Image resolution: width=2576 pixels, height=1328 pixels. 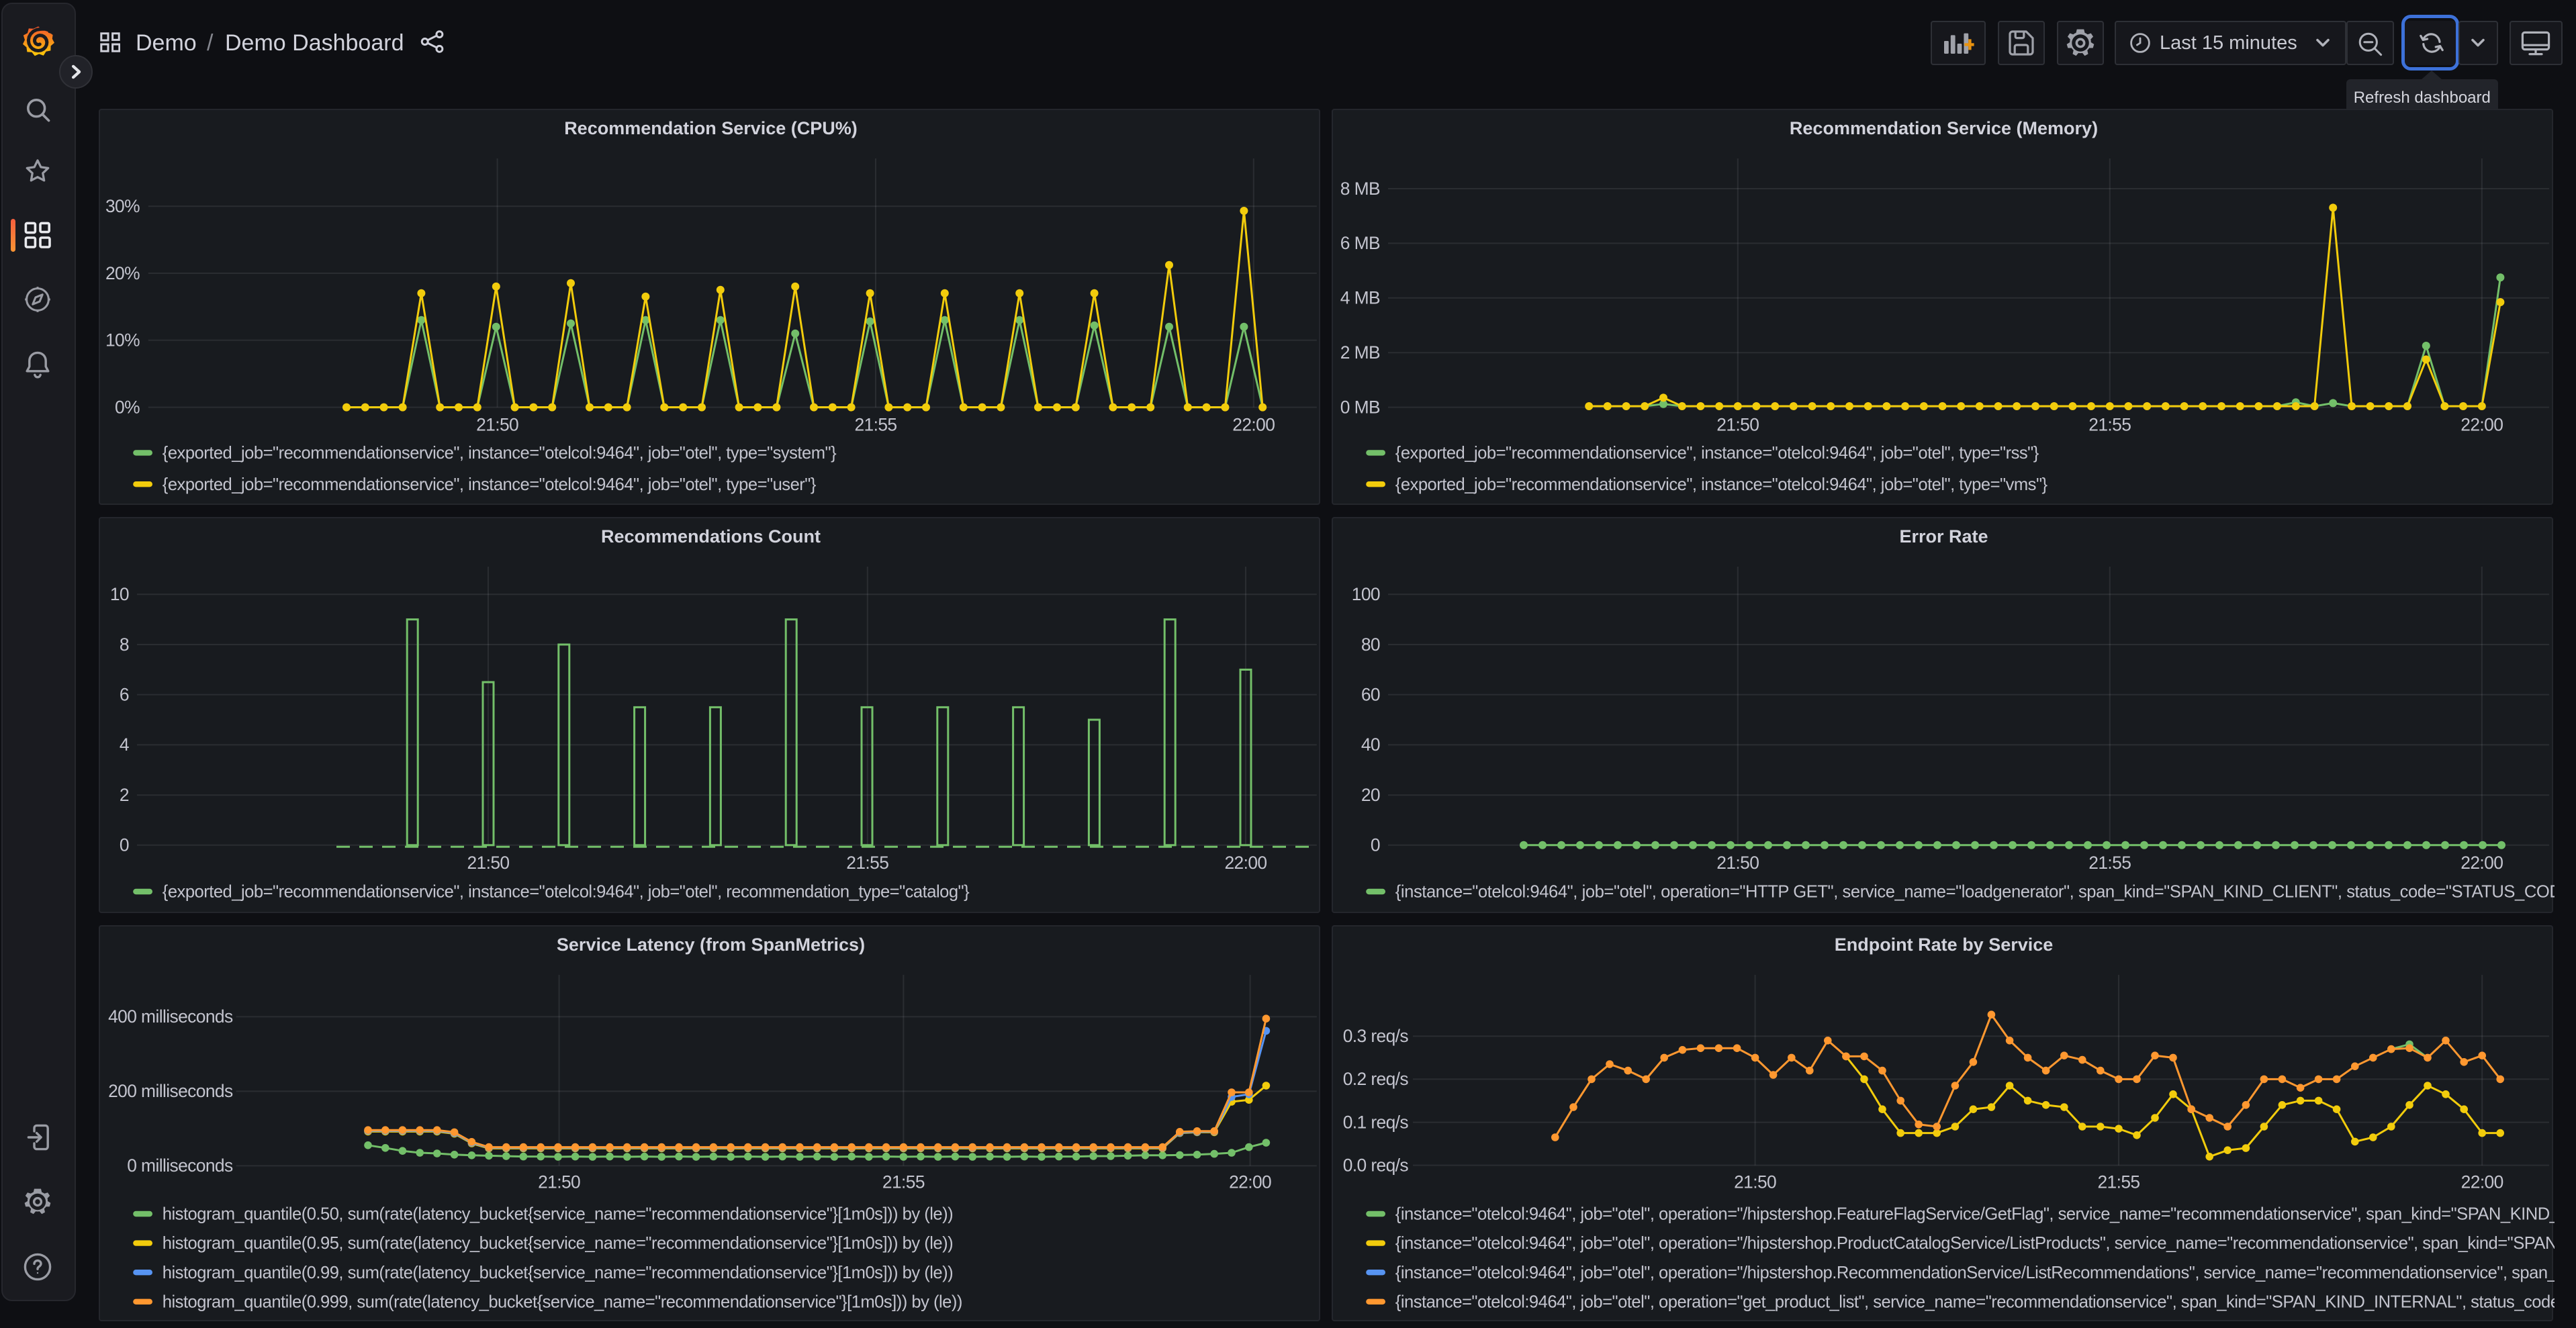 I want to click on svg-text: 10, so click(x=119, y=594).